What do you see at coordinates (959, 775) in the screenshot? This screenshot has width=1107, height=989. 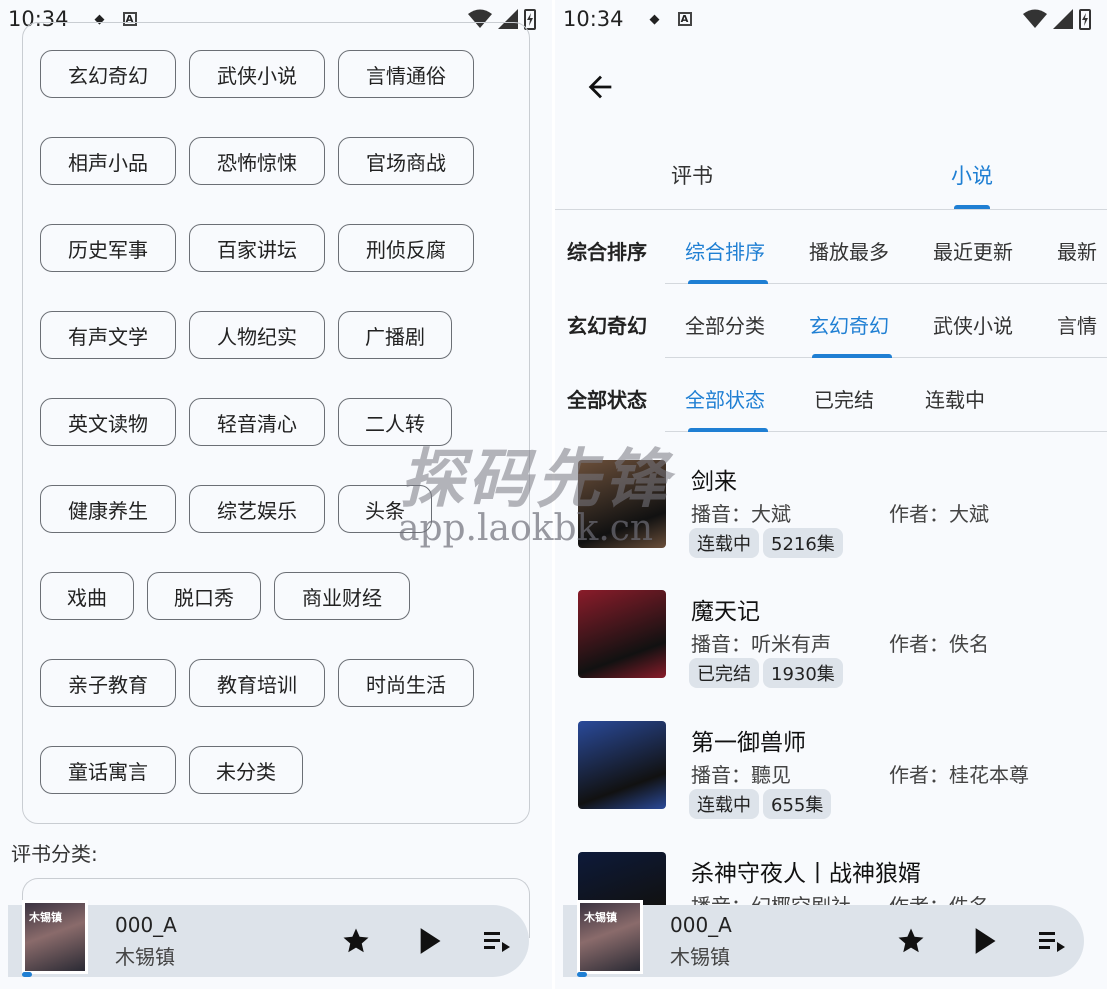 I see `book-author: 作者：桂花本尊` at bounding box center [959, 775].